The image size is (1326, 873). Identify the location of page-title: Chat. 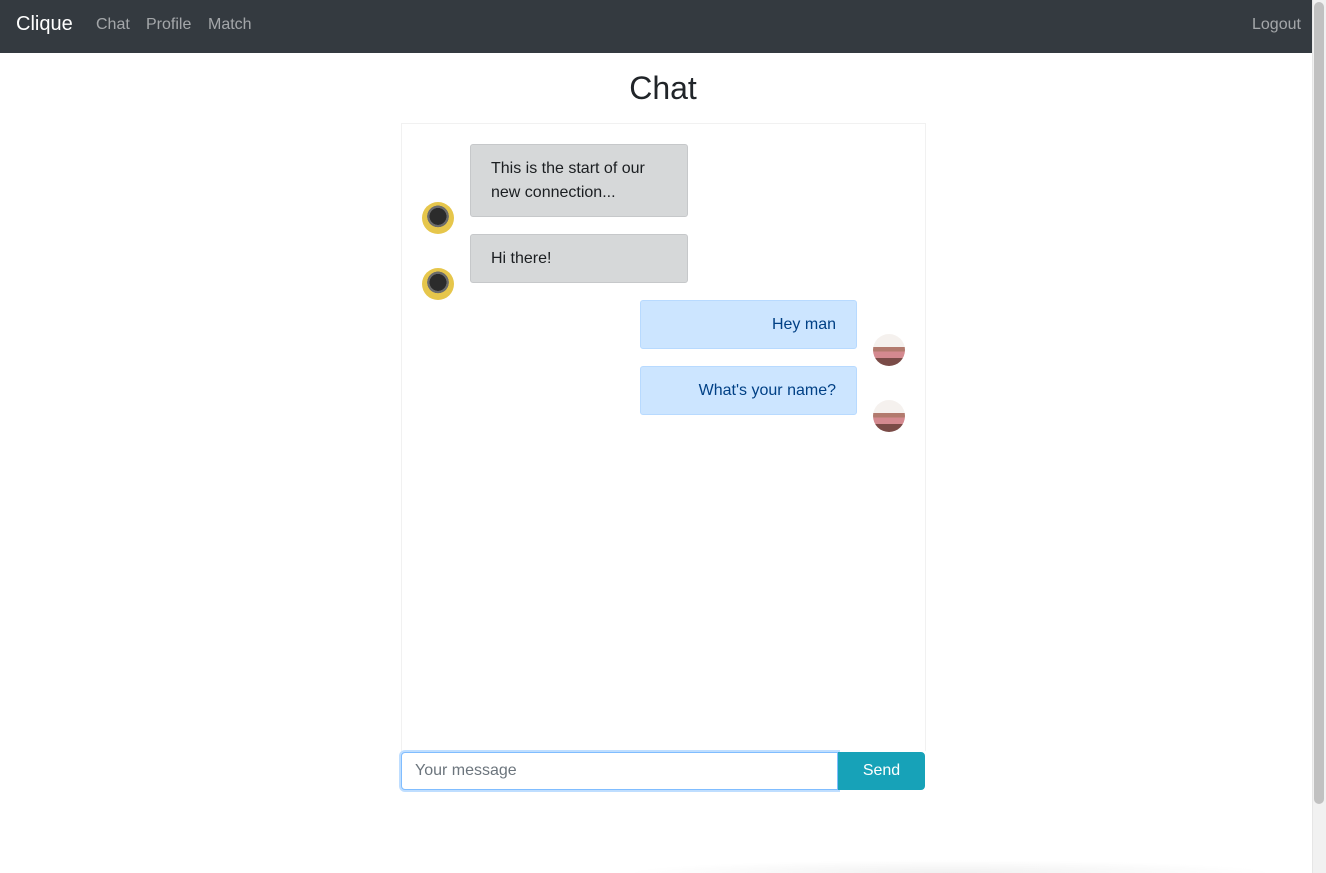
(663, 88).